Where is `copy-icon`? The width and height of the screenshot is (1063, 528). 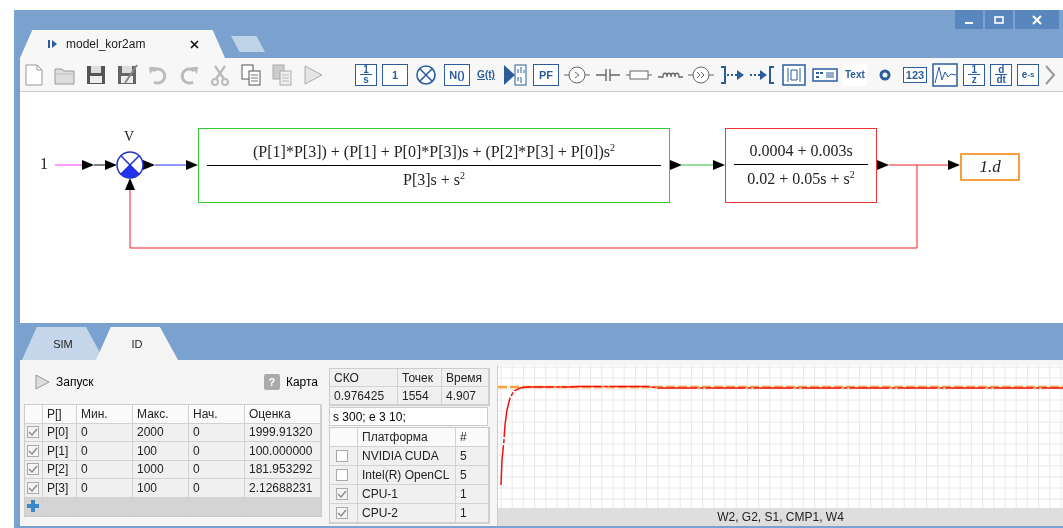
copy-icon is located at coordinates (251, 74).